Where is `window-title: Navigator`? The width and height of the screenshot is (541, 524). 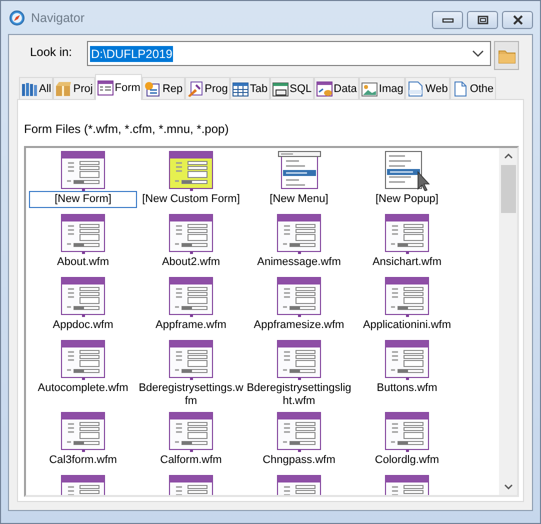 window-title: Navigator is located at coordinates (57, 17).